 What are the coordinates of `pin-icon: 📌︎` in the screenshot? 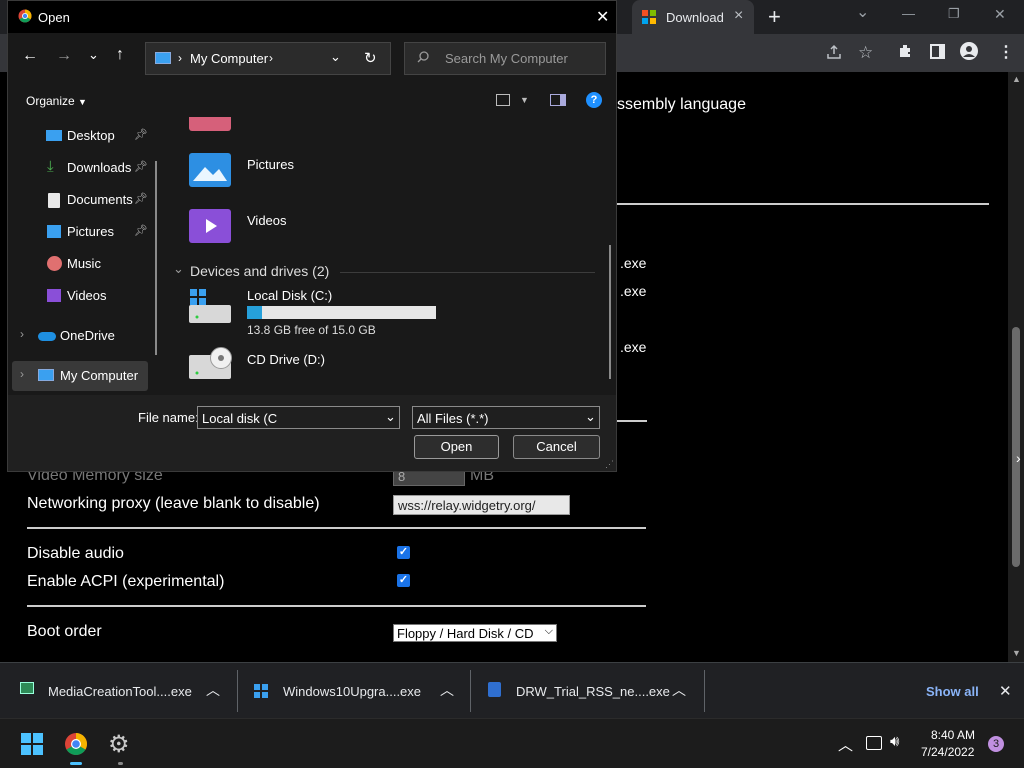 It's located at (141, 199).